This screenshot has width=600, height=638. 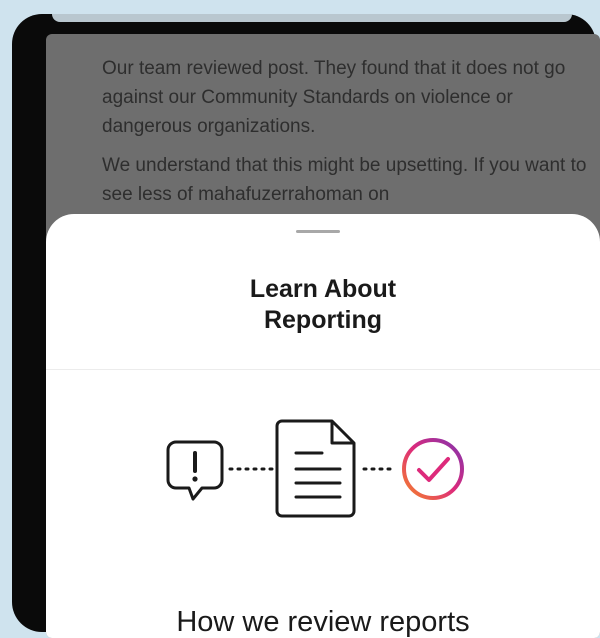 I want to click on checkmark-circle-icon, so click(x=433, y=469).